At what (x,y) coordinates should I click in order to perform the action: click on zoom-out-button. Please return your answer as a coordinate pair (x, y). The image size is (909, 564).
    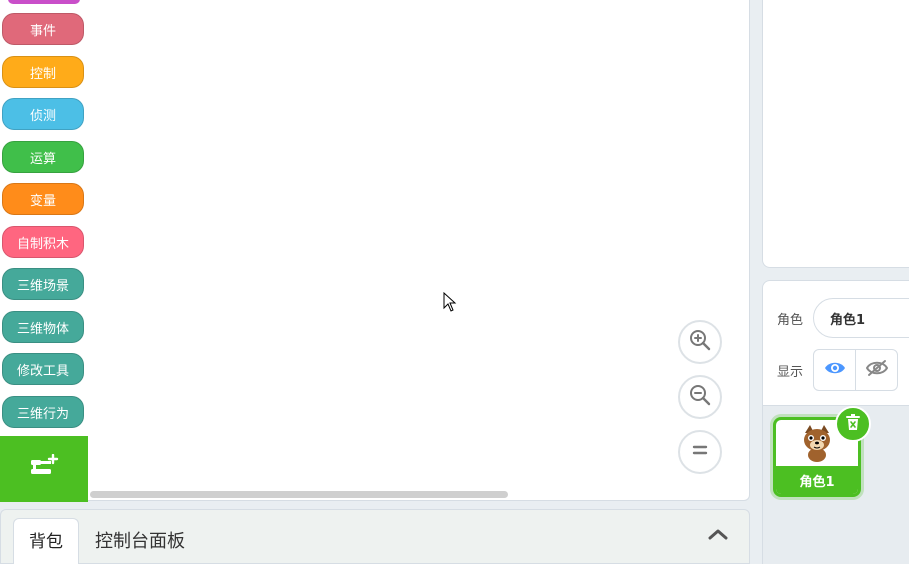
    Looking at the image, I should click on (700, 397).